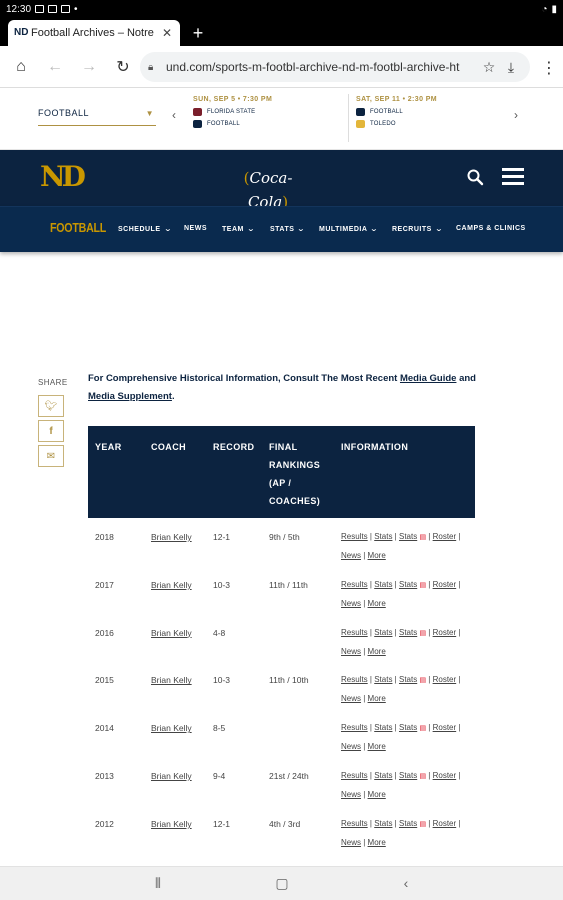 The height and width of the screenshot is (900, 563). What do you see at coordinates (55, 67) in the screenshot?
I see `back-icon: ←` at bounding box center [55, 67].